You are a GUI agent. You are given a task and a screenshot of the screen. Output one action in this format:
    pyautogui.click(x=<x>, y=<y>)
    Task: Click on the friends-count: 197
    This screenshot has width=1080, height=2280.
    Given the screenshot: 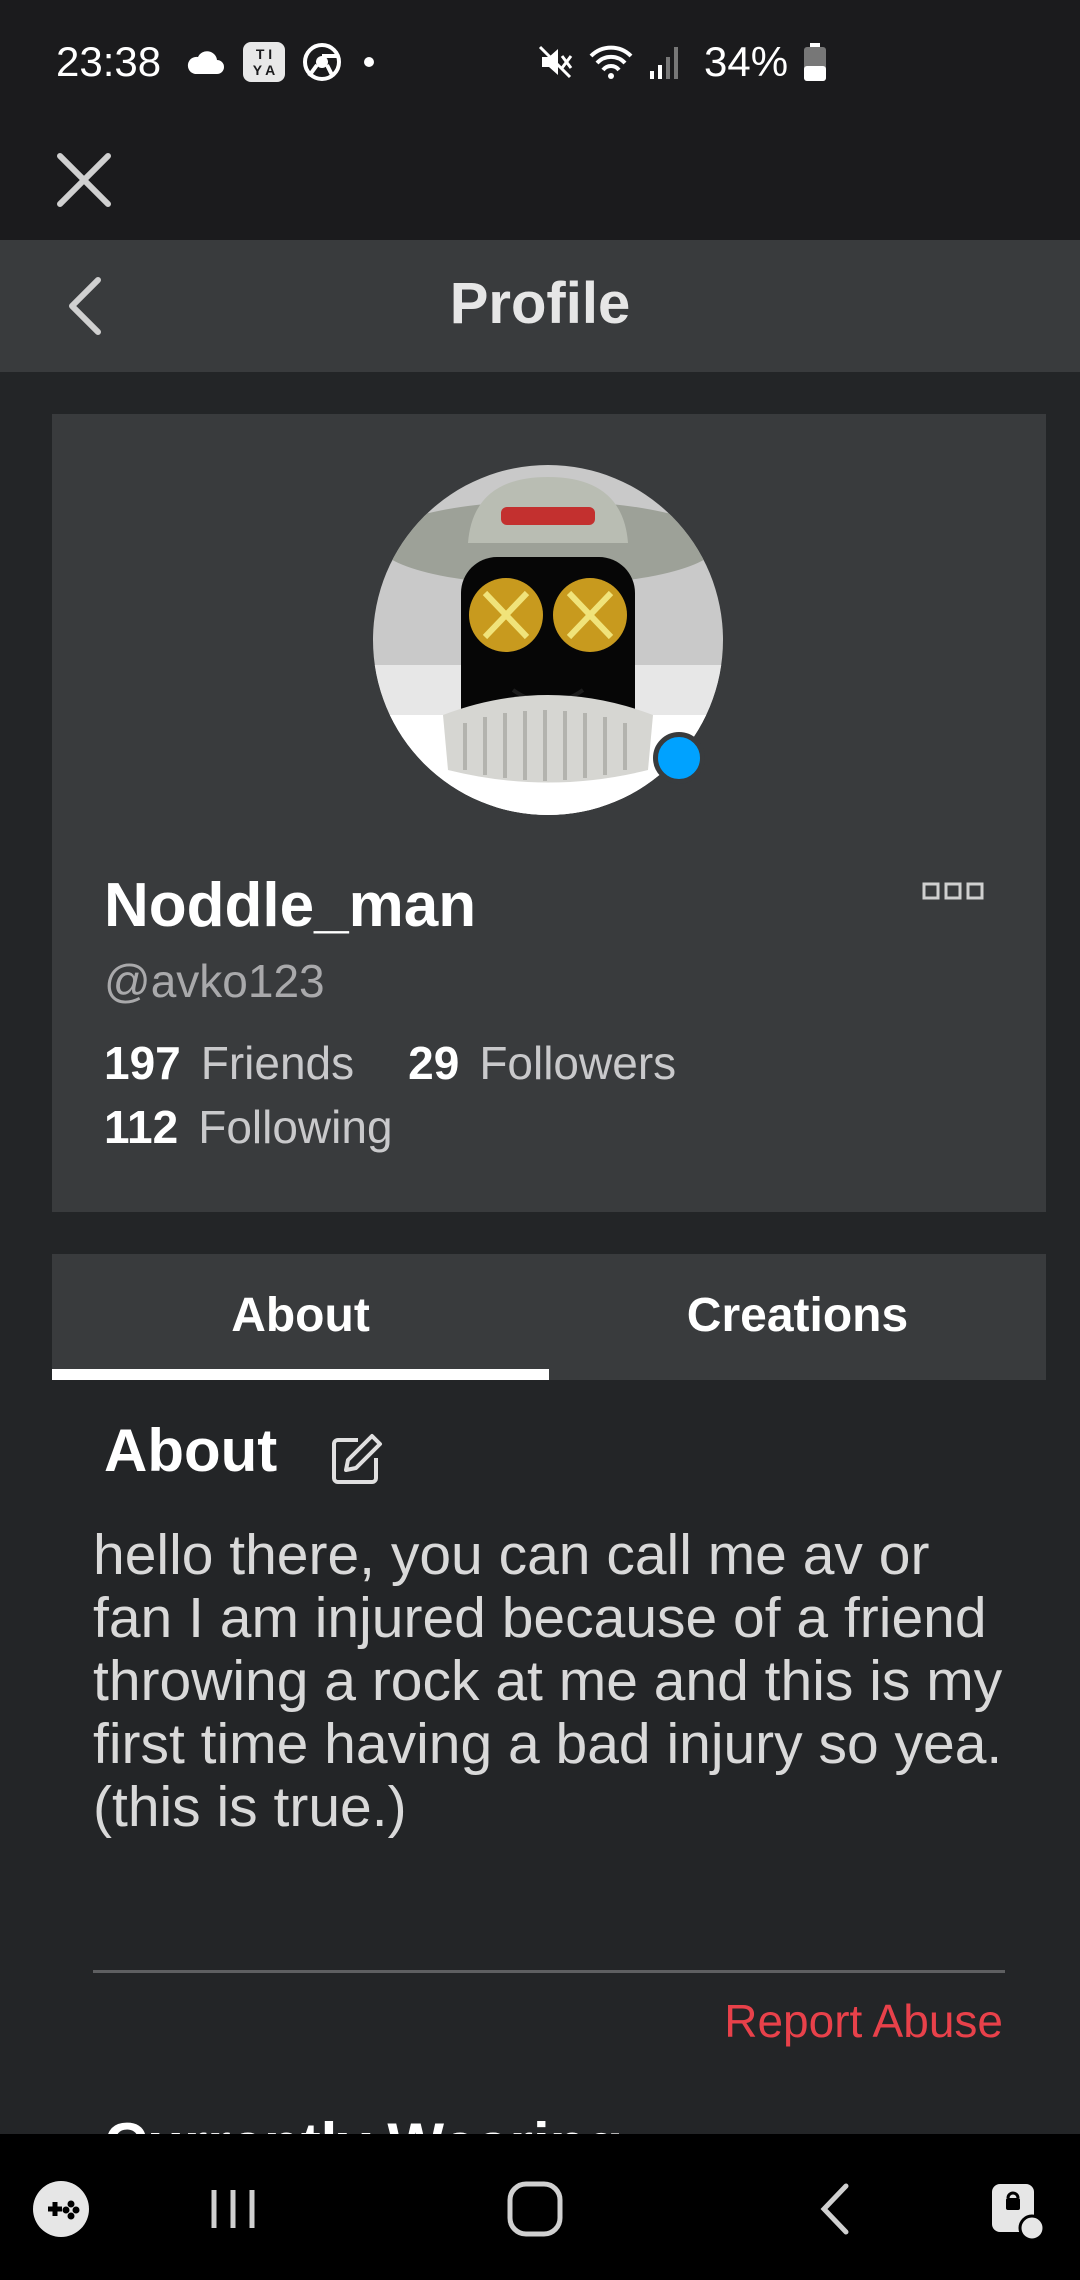 What is the action you would take?
    pyautogui.click(x=142, y=1063)
    